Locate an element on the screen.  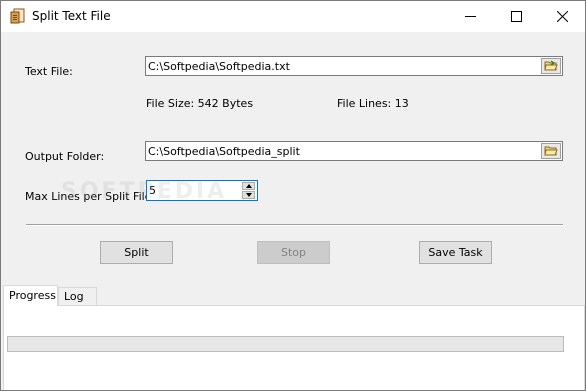
text-file-label: Text File: is located at coordinates (49, 71).